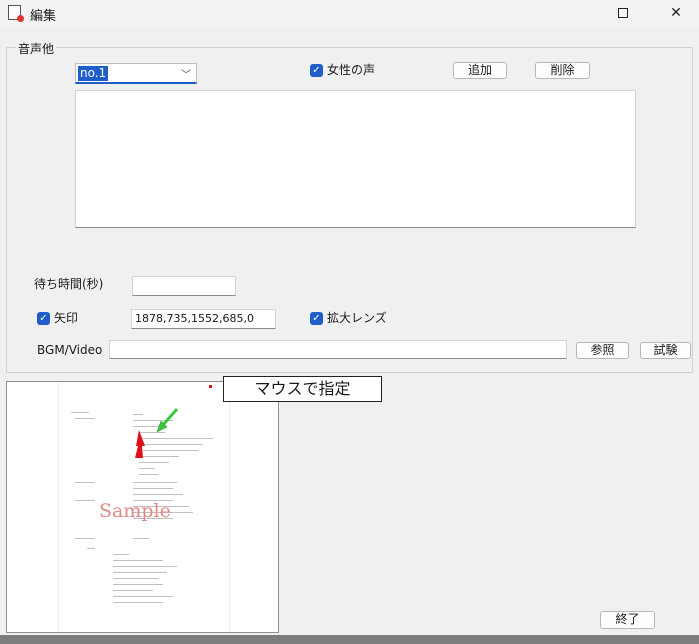 This screenshot has width=699, height=644. I want to click on pointer-marker, so click(210, 386).